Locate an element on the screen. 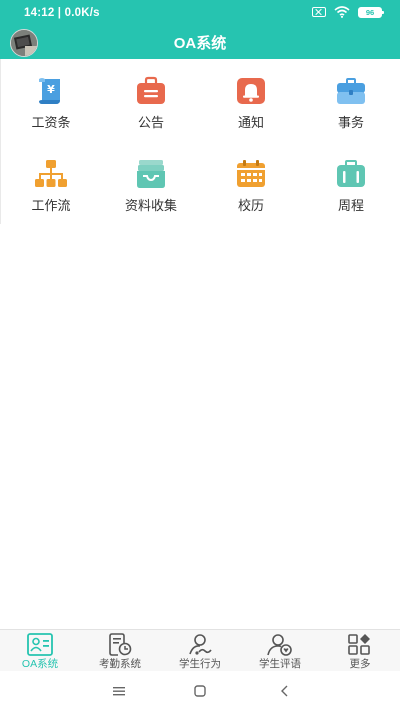 The image size is (400, 711). wifi-icon is located at coordinates (342, 12).